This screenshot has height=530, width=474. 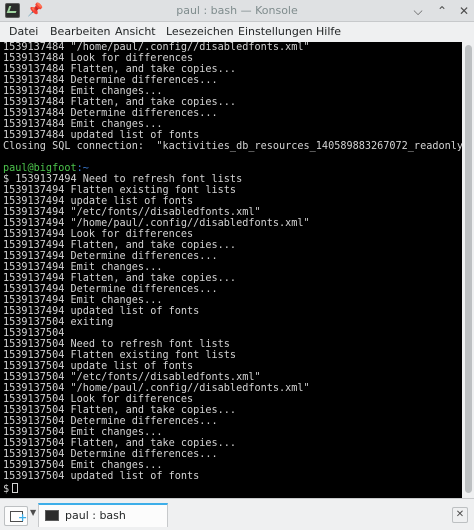 I want to click on terminal-line: 1539137504 Flatten existing font lists, so click(x=120, y=355).